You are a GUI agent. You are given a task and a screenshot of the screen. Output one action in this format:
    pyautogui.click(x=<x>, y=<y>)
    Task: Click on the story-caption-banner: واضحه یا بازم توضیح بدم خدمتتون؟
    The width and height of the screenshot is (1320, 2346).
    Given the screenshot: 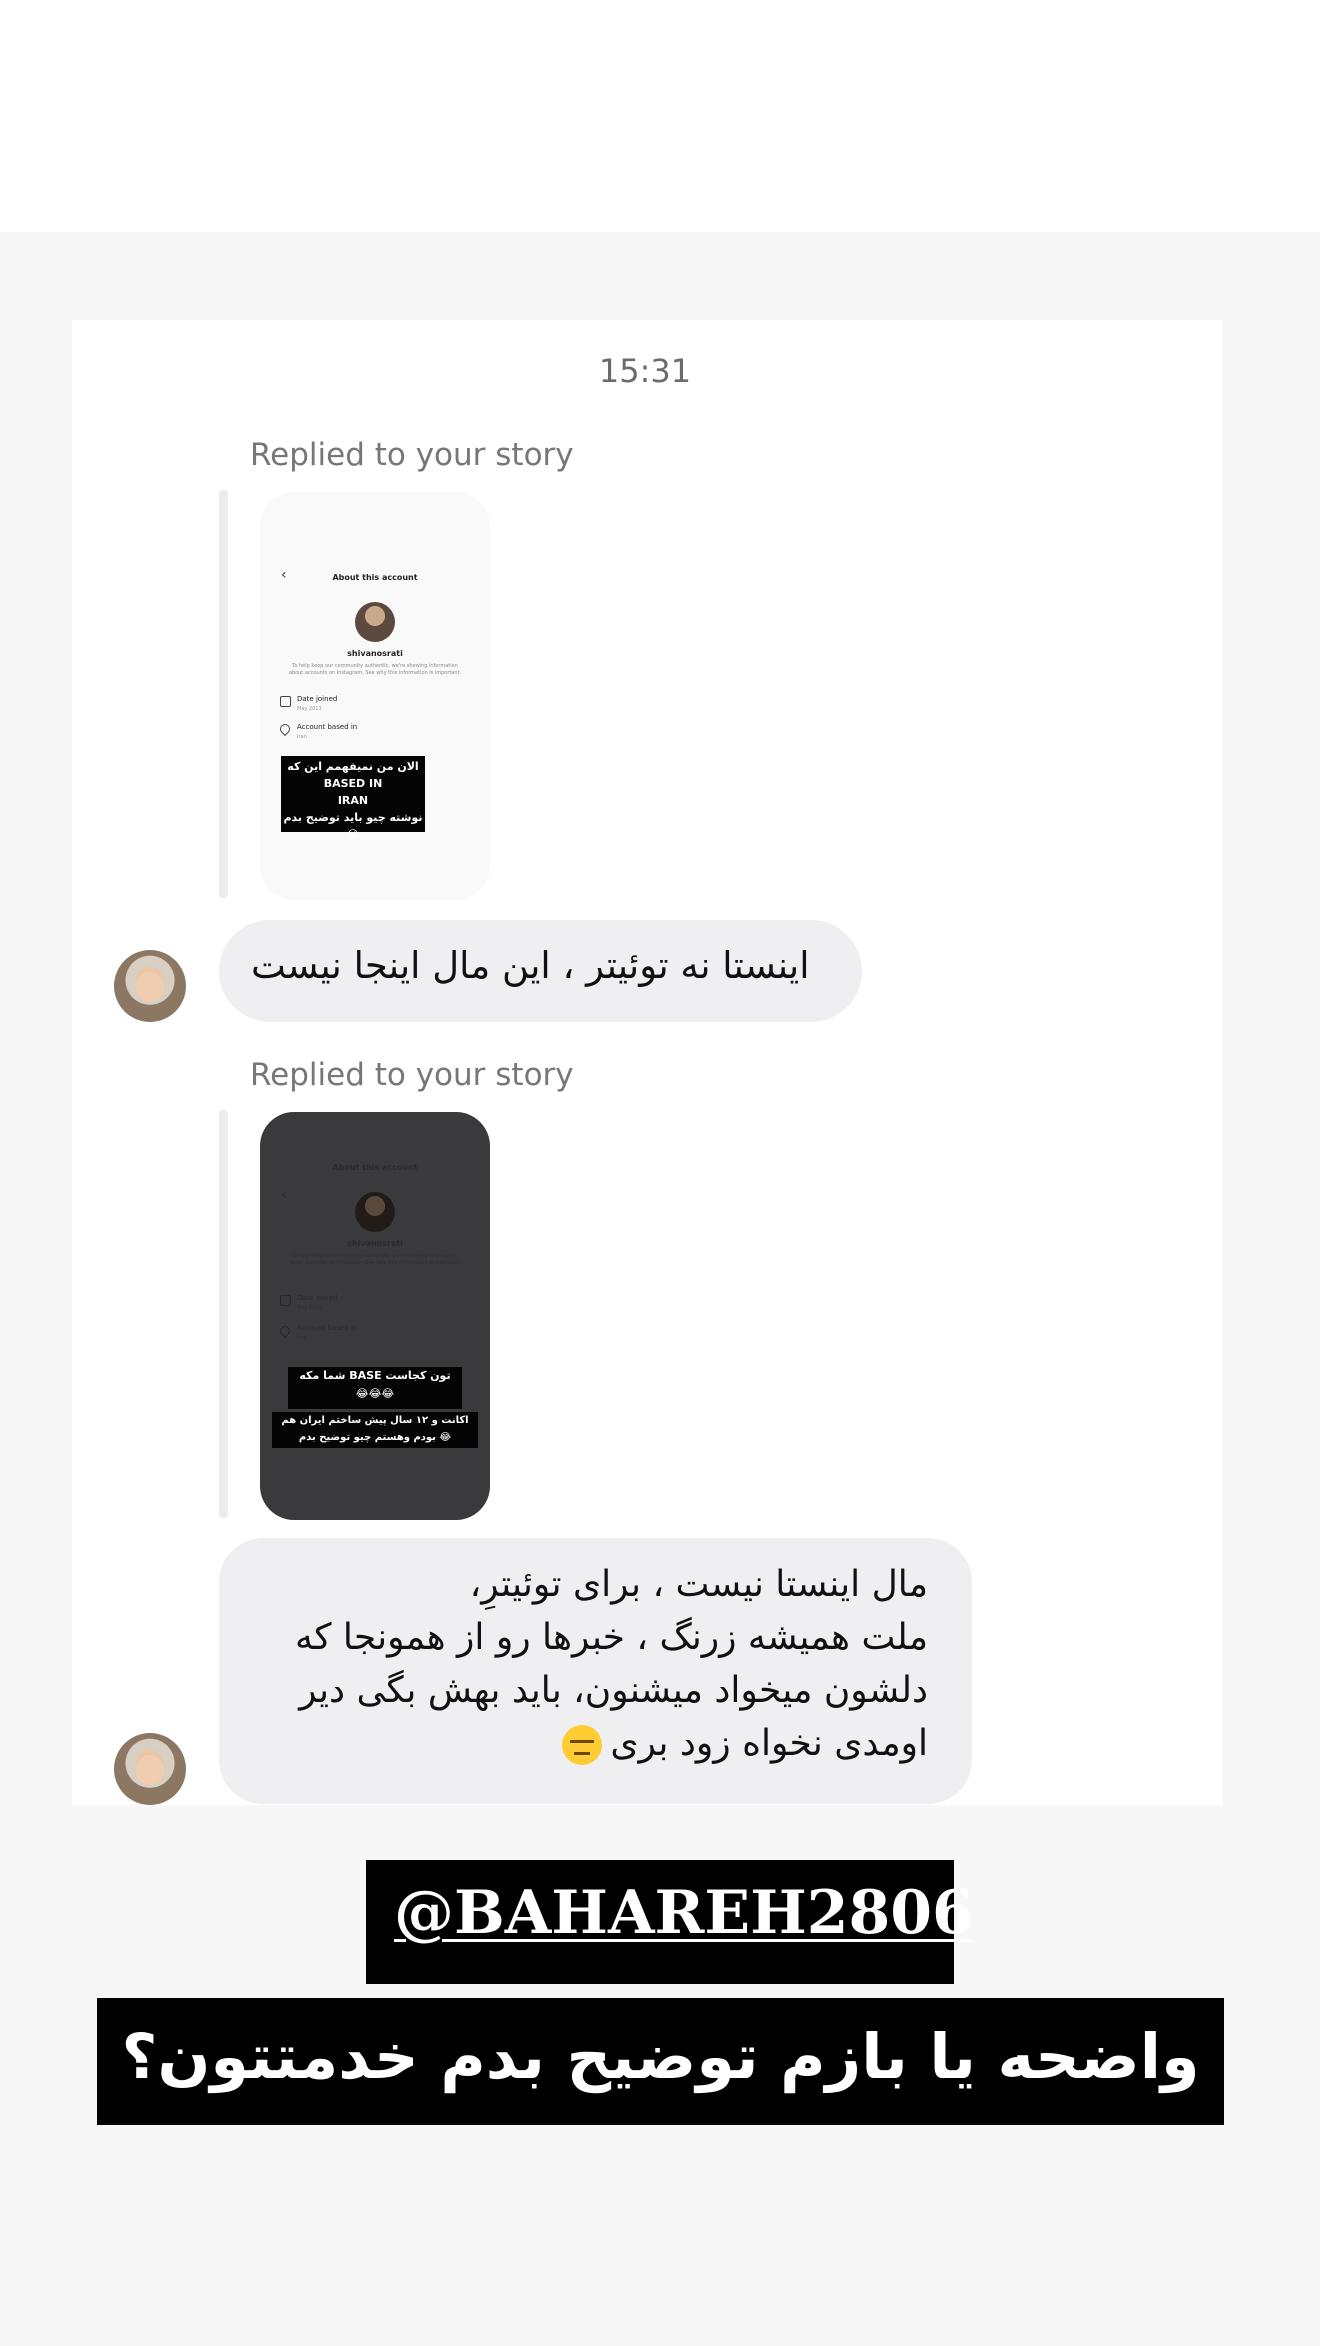 What is the action you would take?
    pyautogui.click(x=660, y=2061)
    